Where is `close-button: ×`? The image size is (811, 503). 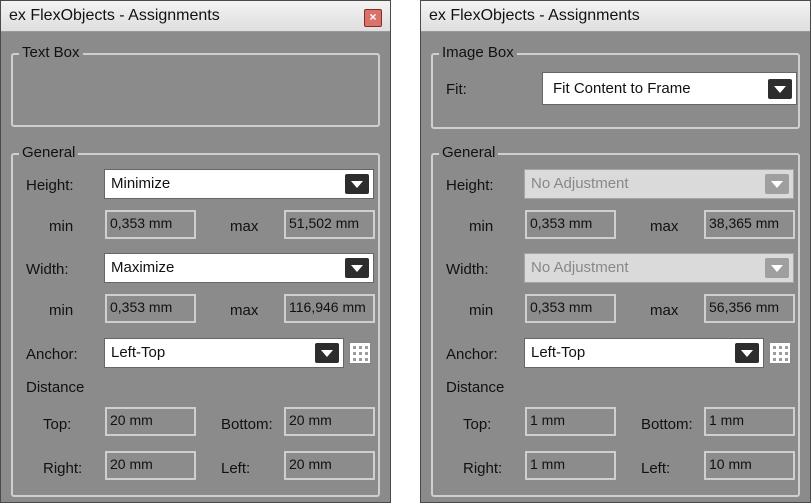 close-button: × is located at coordinates (373, 18).